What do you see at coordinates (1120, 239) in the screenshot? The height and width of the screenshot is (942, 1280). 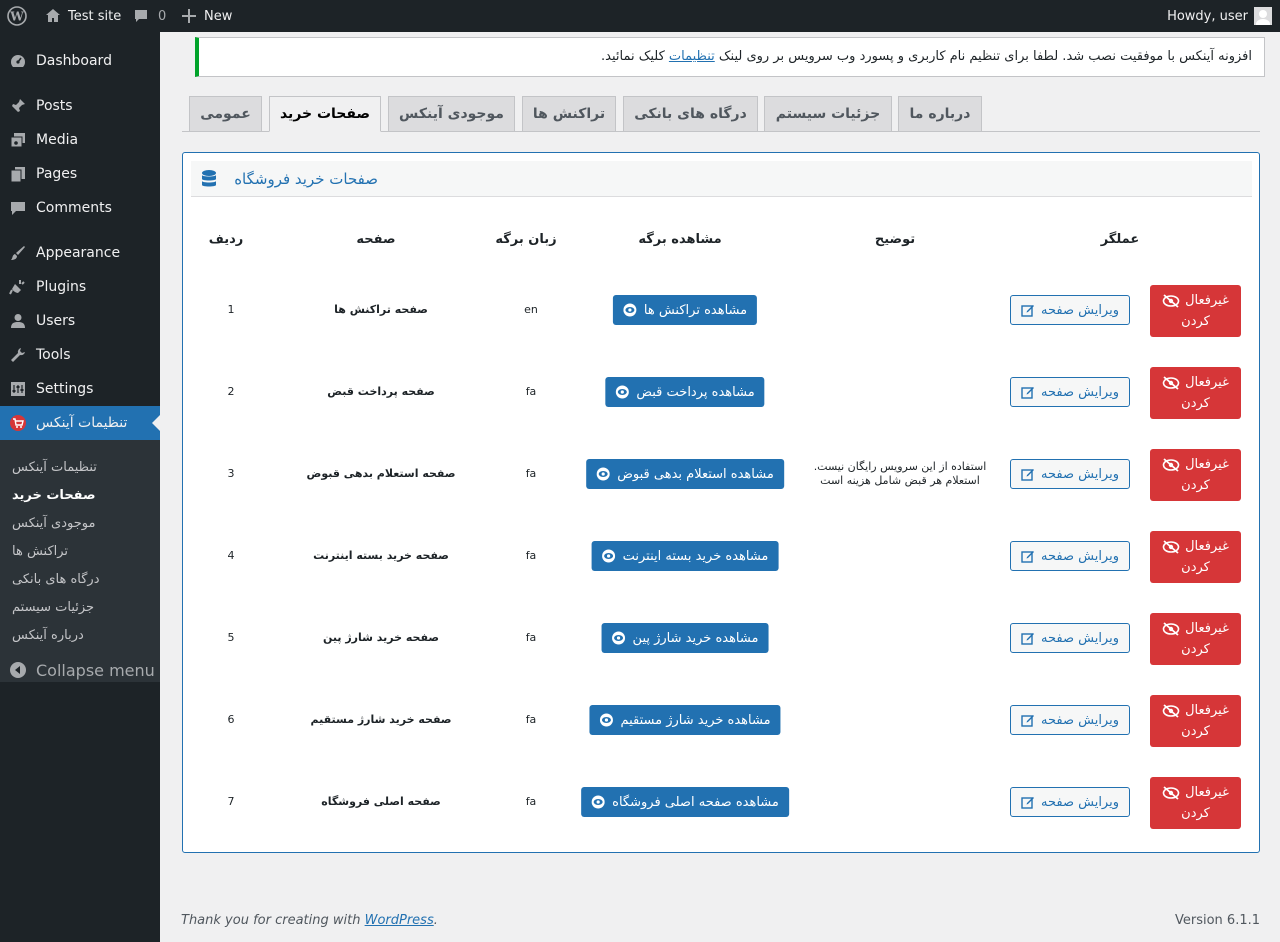 I see `header-actions: عملگر` at bounding box center [1120, 239].